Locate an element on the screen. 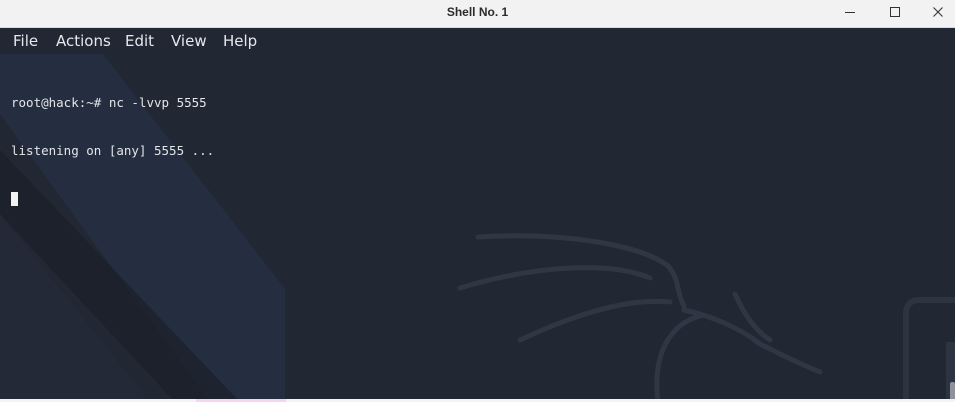  title-bar: Shell No. 1 is located at coordinates (477, 14).